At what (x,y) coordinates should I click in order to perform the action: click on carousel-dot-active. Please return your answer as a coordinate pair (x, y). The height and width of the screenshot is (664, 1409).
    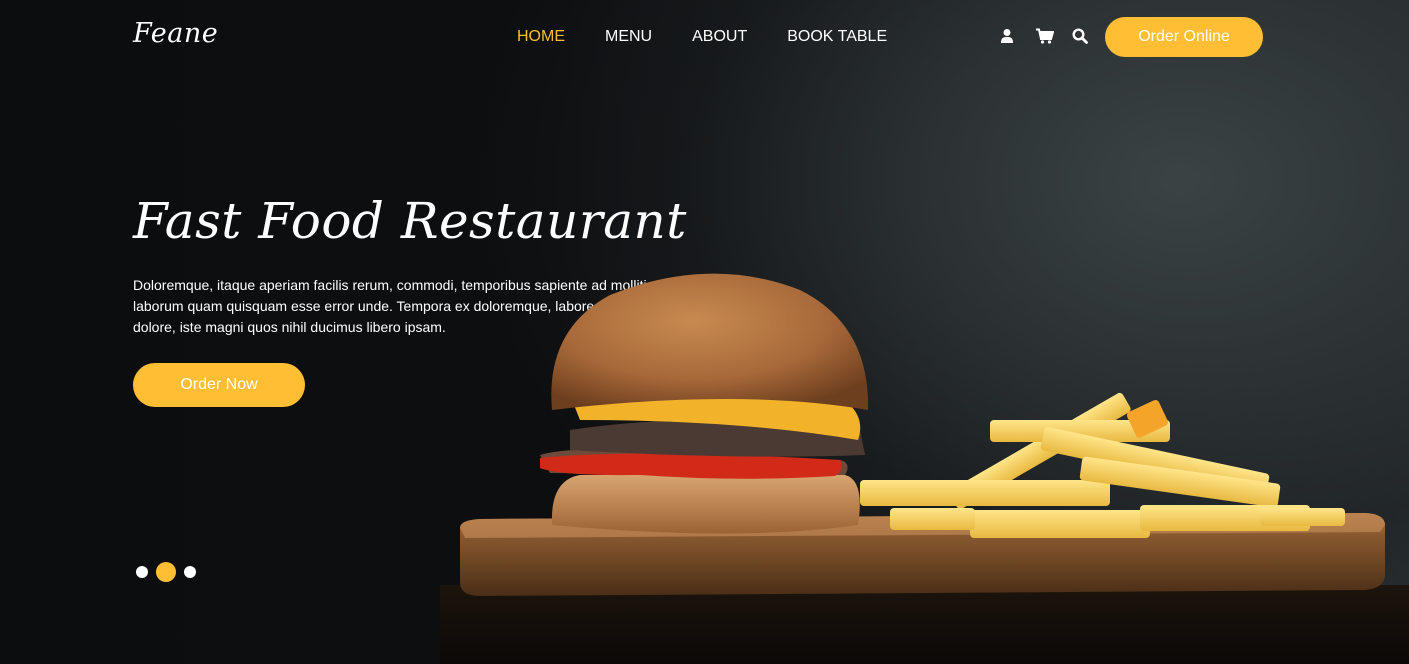
    Looking at the image, I should click on (166, 572).